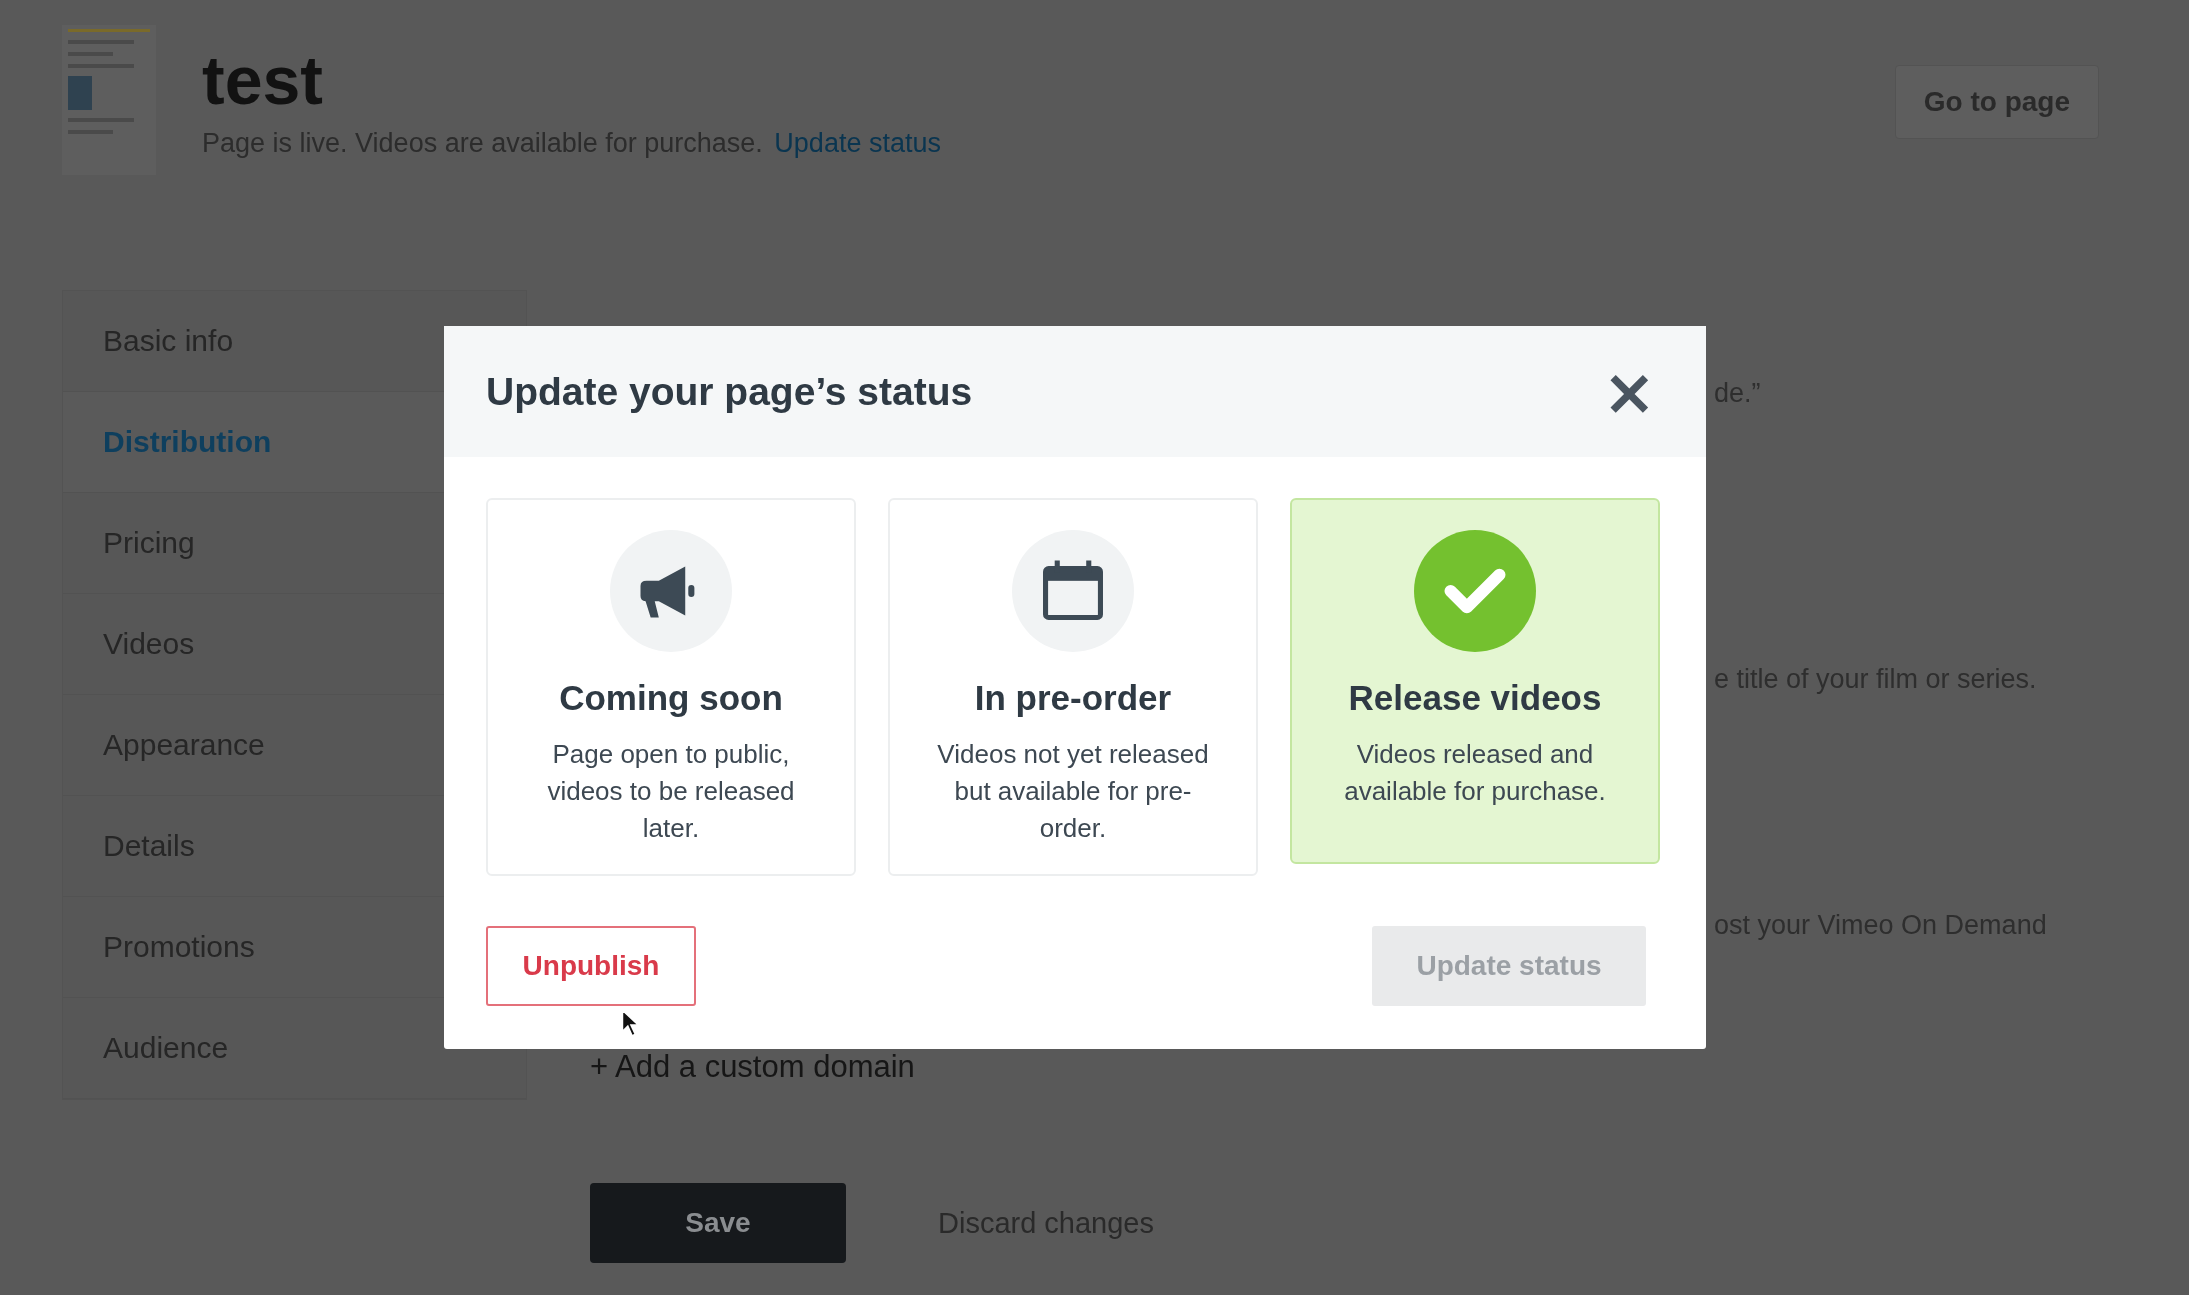  Describe the element at coordinates (1389, 1067) in the screenshot. I see `add-custom-domain-link: + Add a custom domain` at that location.